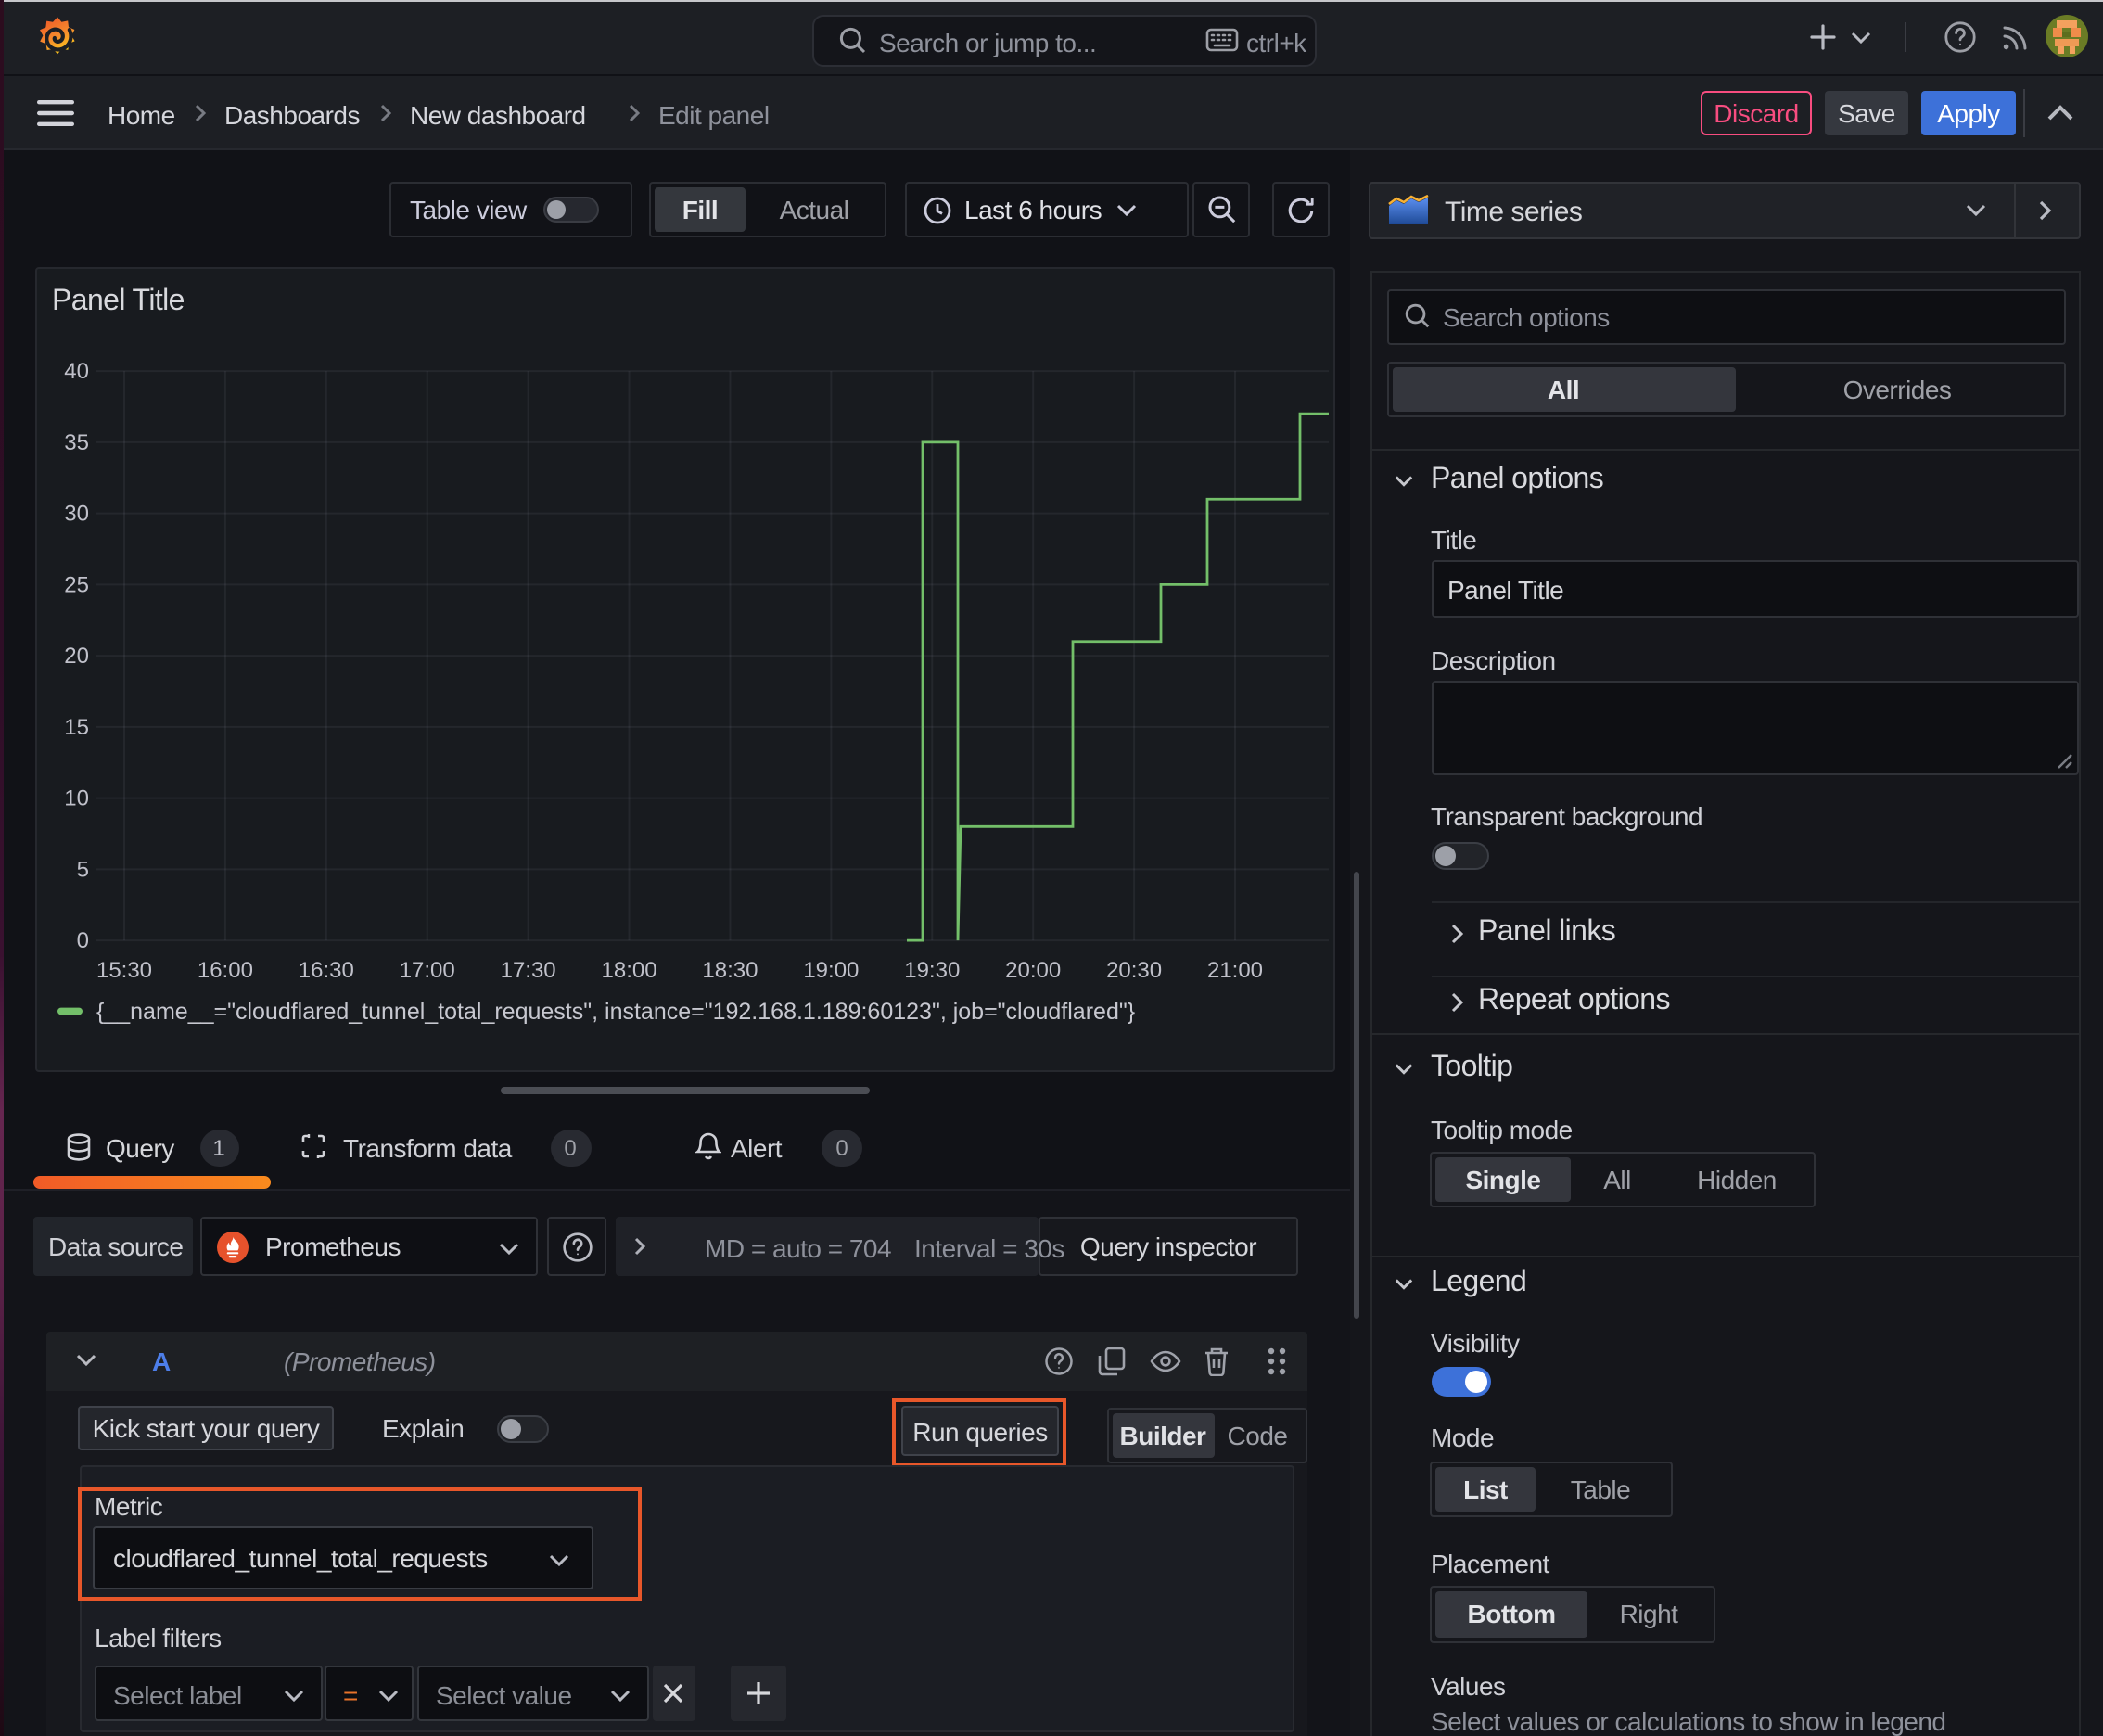  What do you see at coordinates (1033, 971) in the screenshot?
I see `svg-text: 20:00` at bounding box center [1033, 971].